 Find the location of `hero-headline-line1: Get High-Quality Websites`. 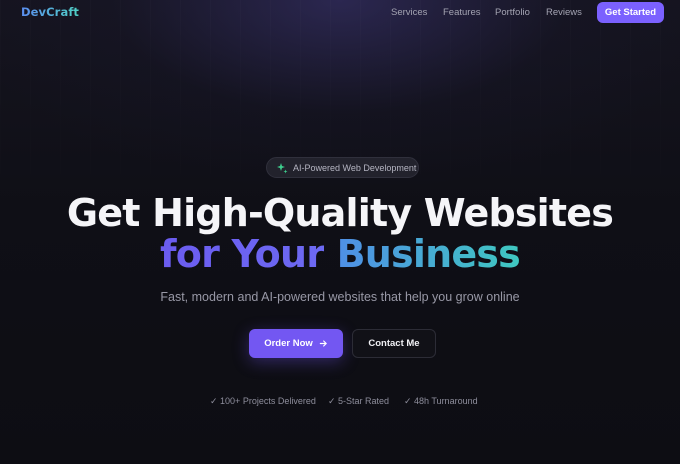

hero-headline-line1: Get High-Quality Websites is located at coordinates (340, 213).